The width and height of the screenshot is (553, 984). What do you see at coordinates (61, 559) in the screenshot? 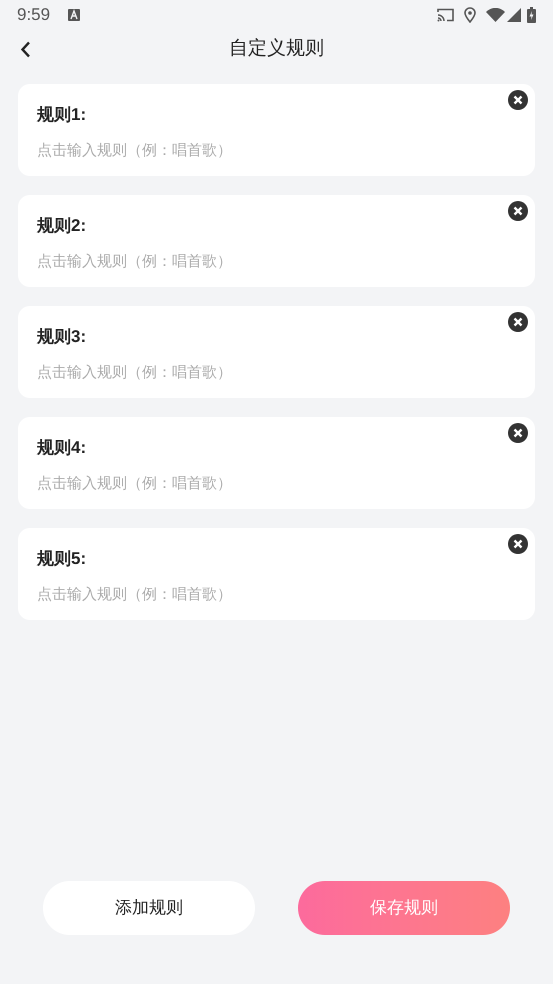
I see `rule-label: 规则5:` at bounding box center [61, 559].